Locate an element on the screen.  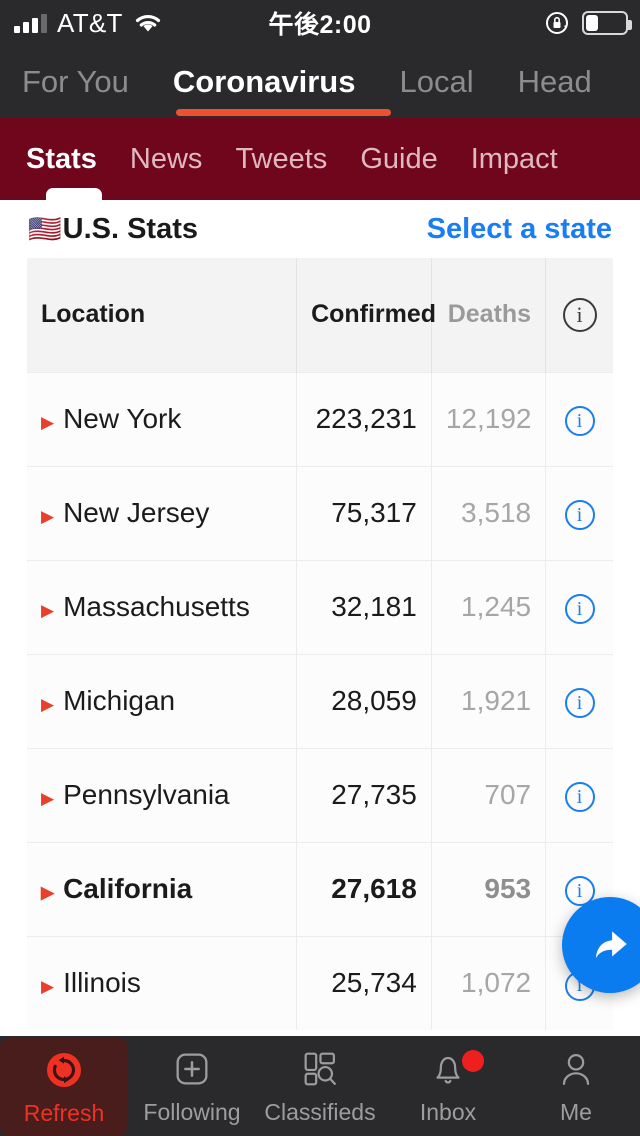
bottom-tab-label-refresh: Refresh is located at coordinates (64, 1113).